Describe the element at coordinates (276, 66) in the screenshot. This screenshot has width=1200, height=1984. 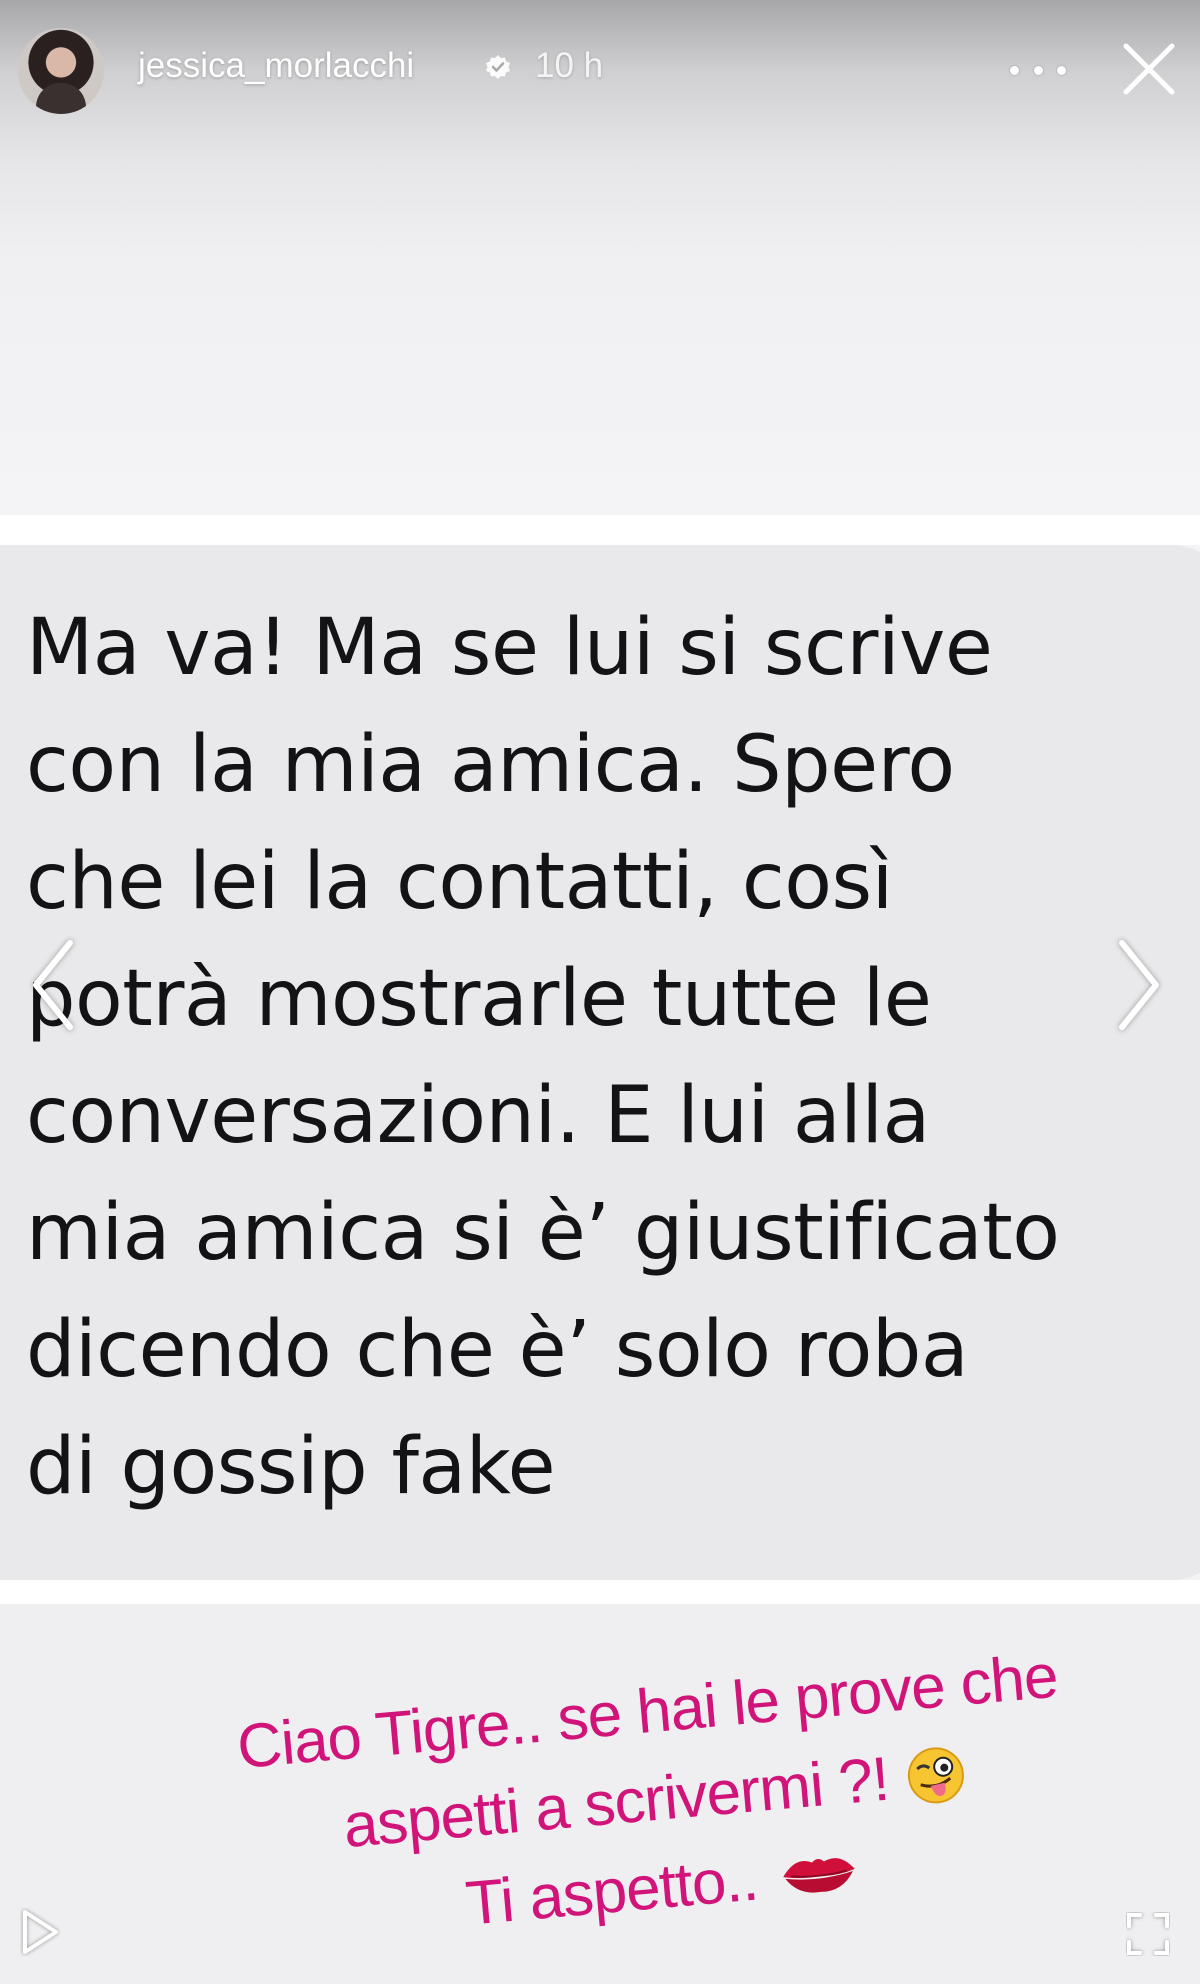
I see `username: jessica_morlacchi` at that location.